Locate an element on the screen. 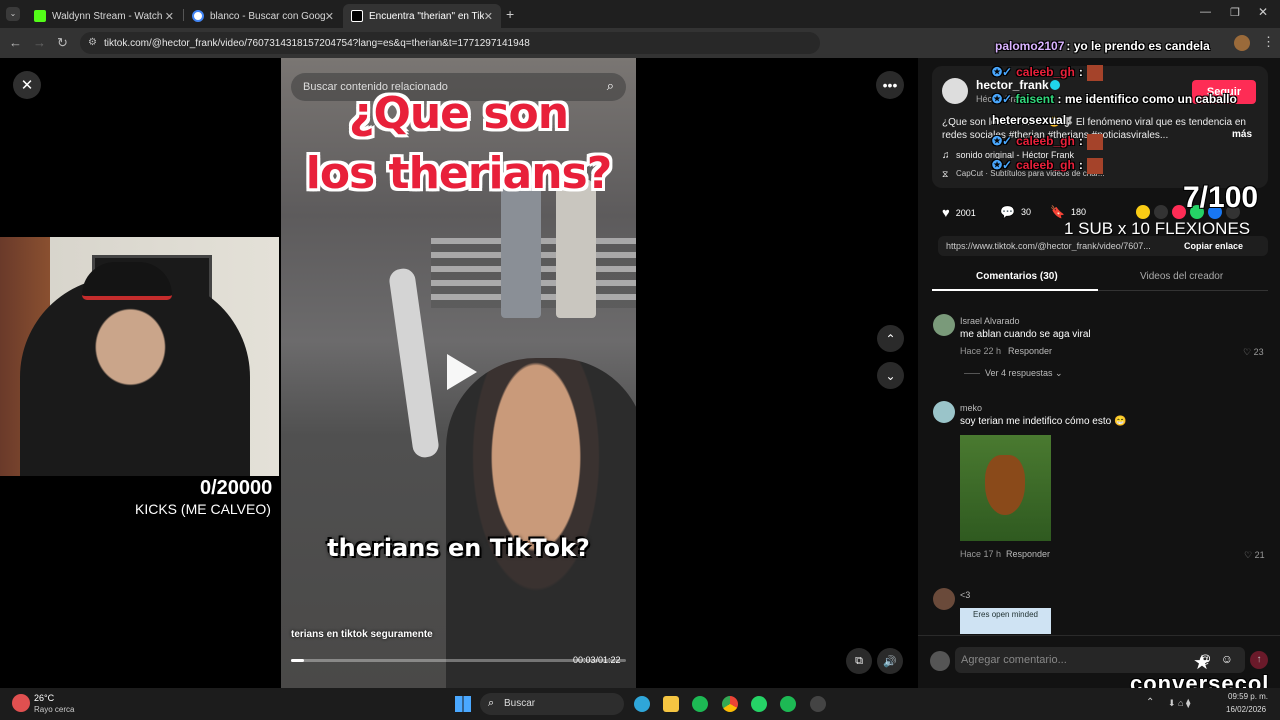  tab-comments: Comentarios (30) is located at coordinates (1017, 276).